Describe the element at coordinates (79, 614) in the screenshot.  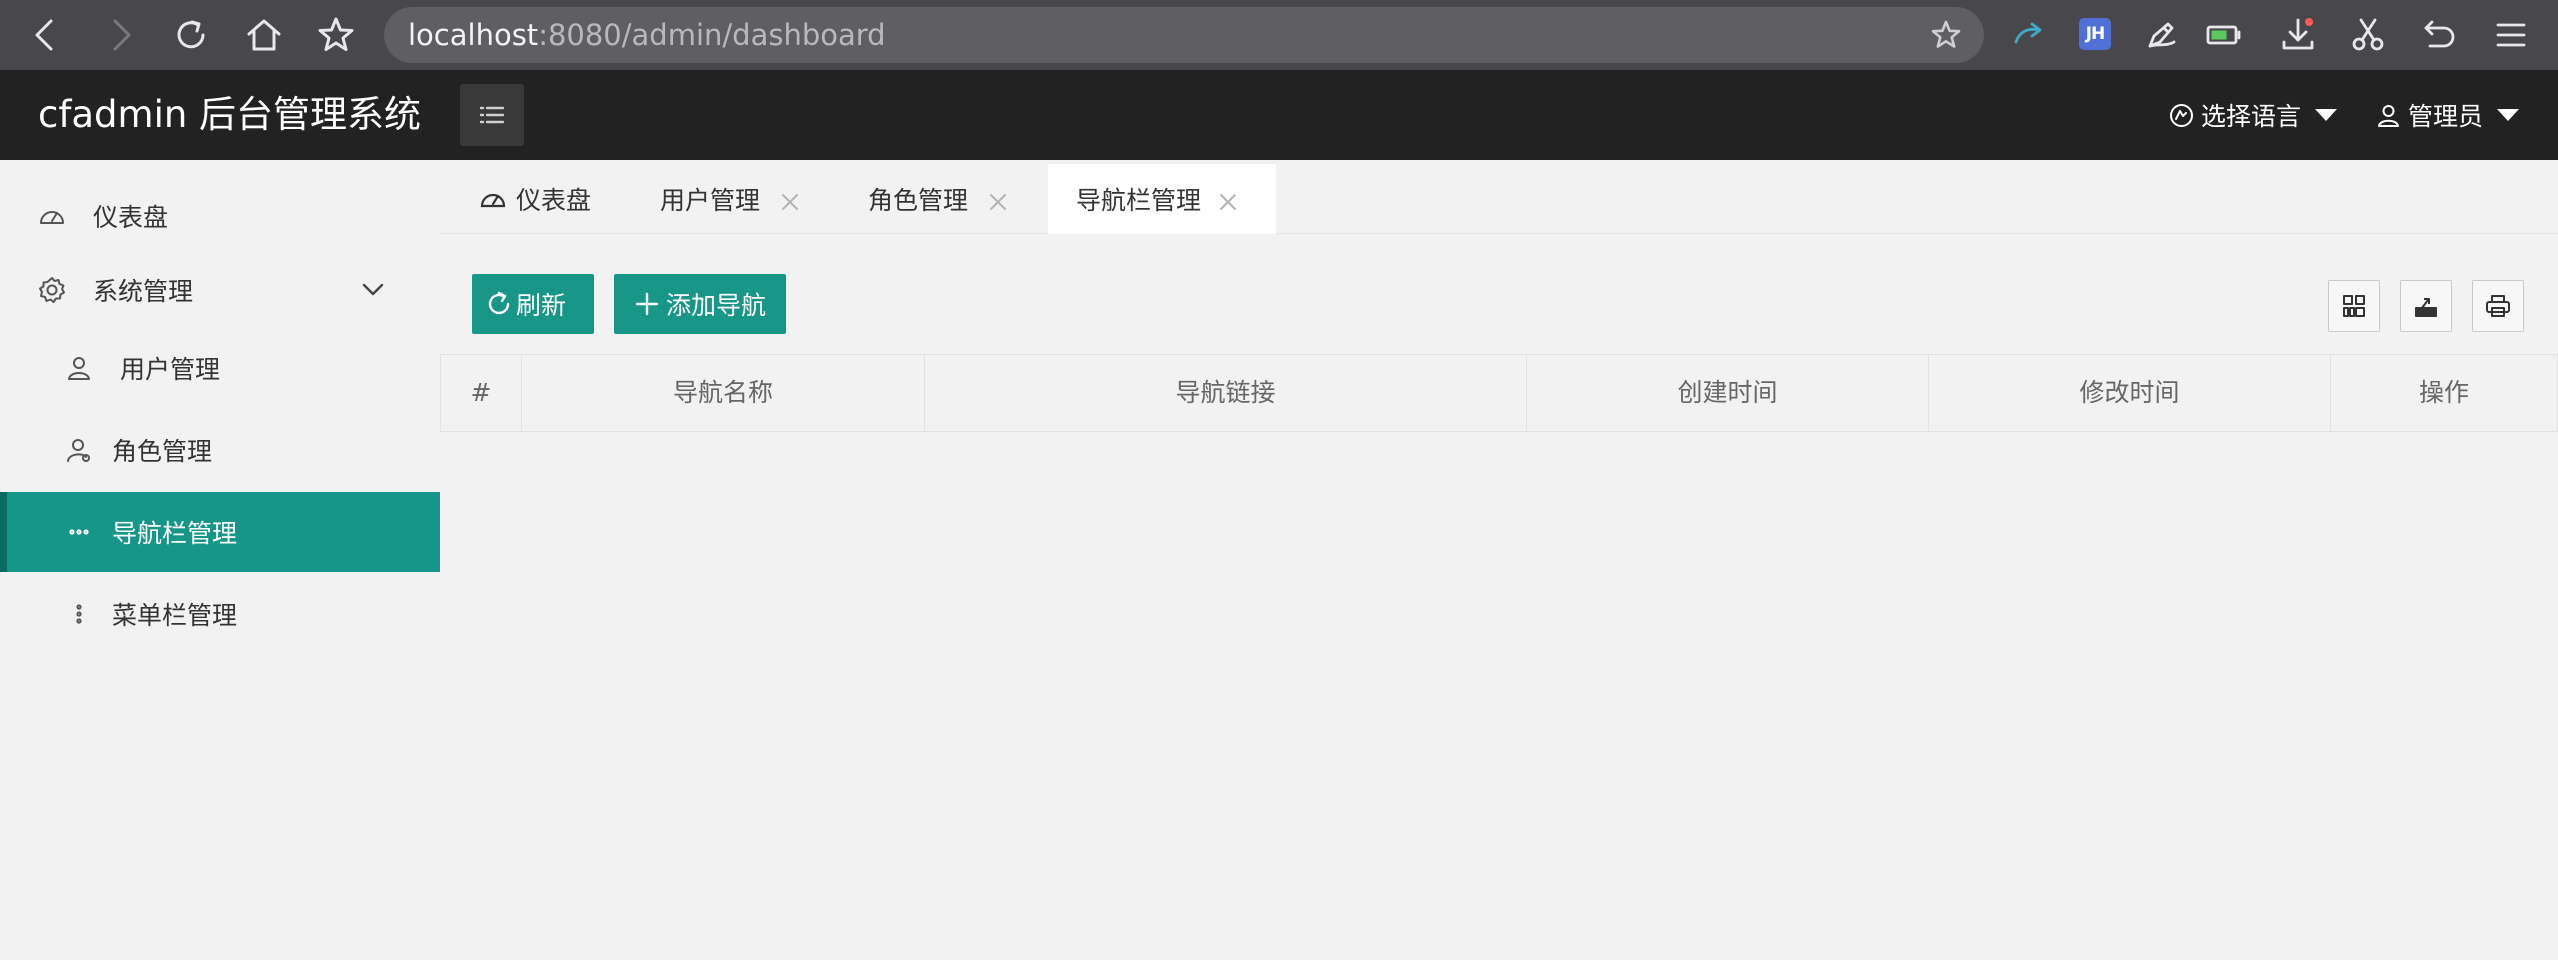
I see `more-vertical-icon` at that location.